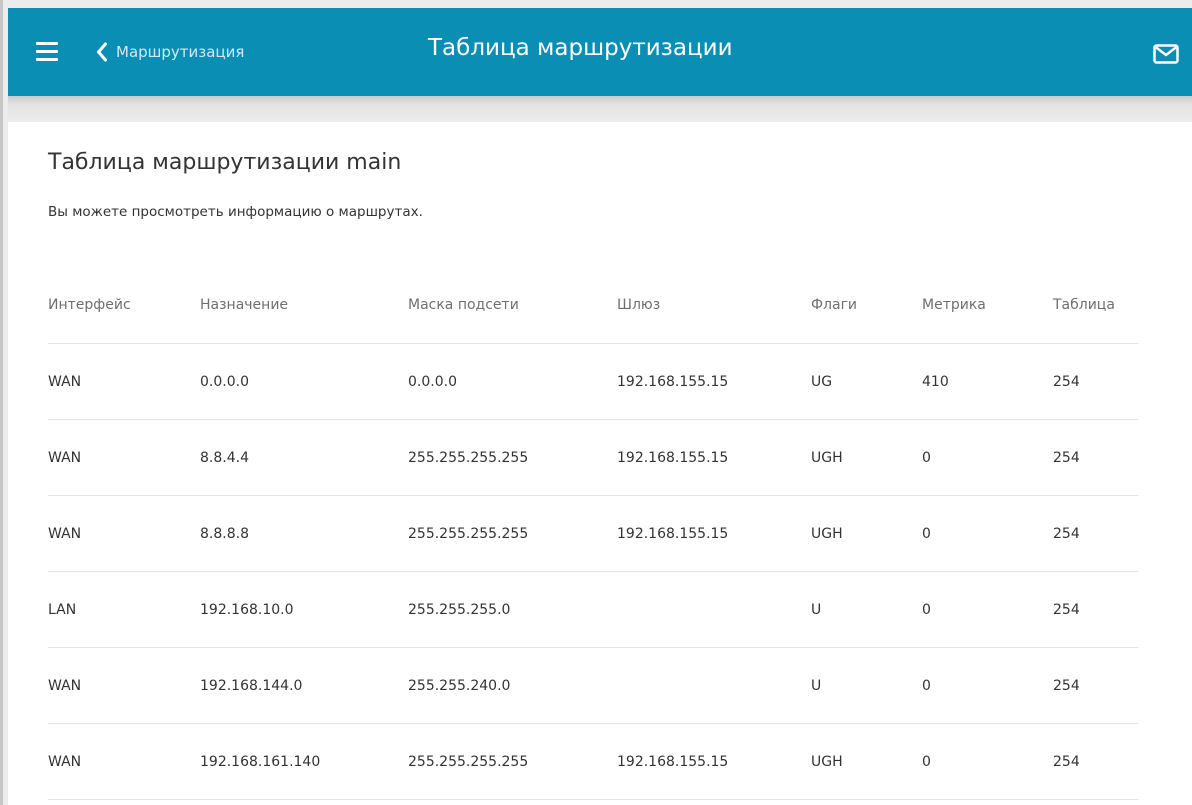  What do you see at coordinates (512, 381) in the screenshot?
I see `cell-netmask: 0.0.0.0` at bounding box center [512, 381].